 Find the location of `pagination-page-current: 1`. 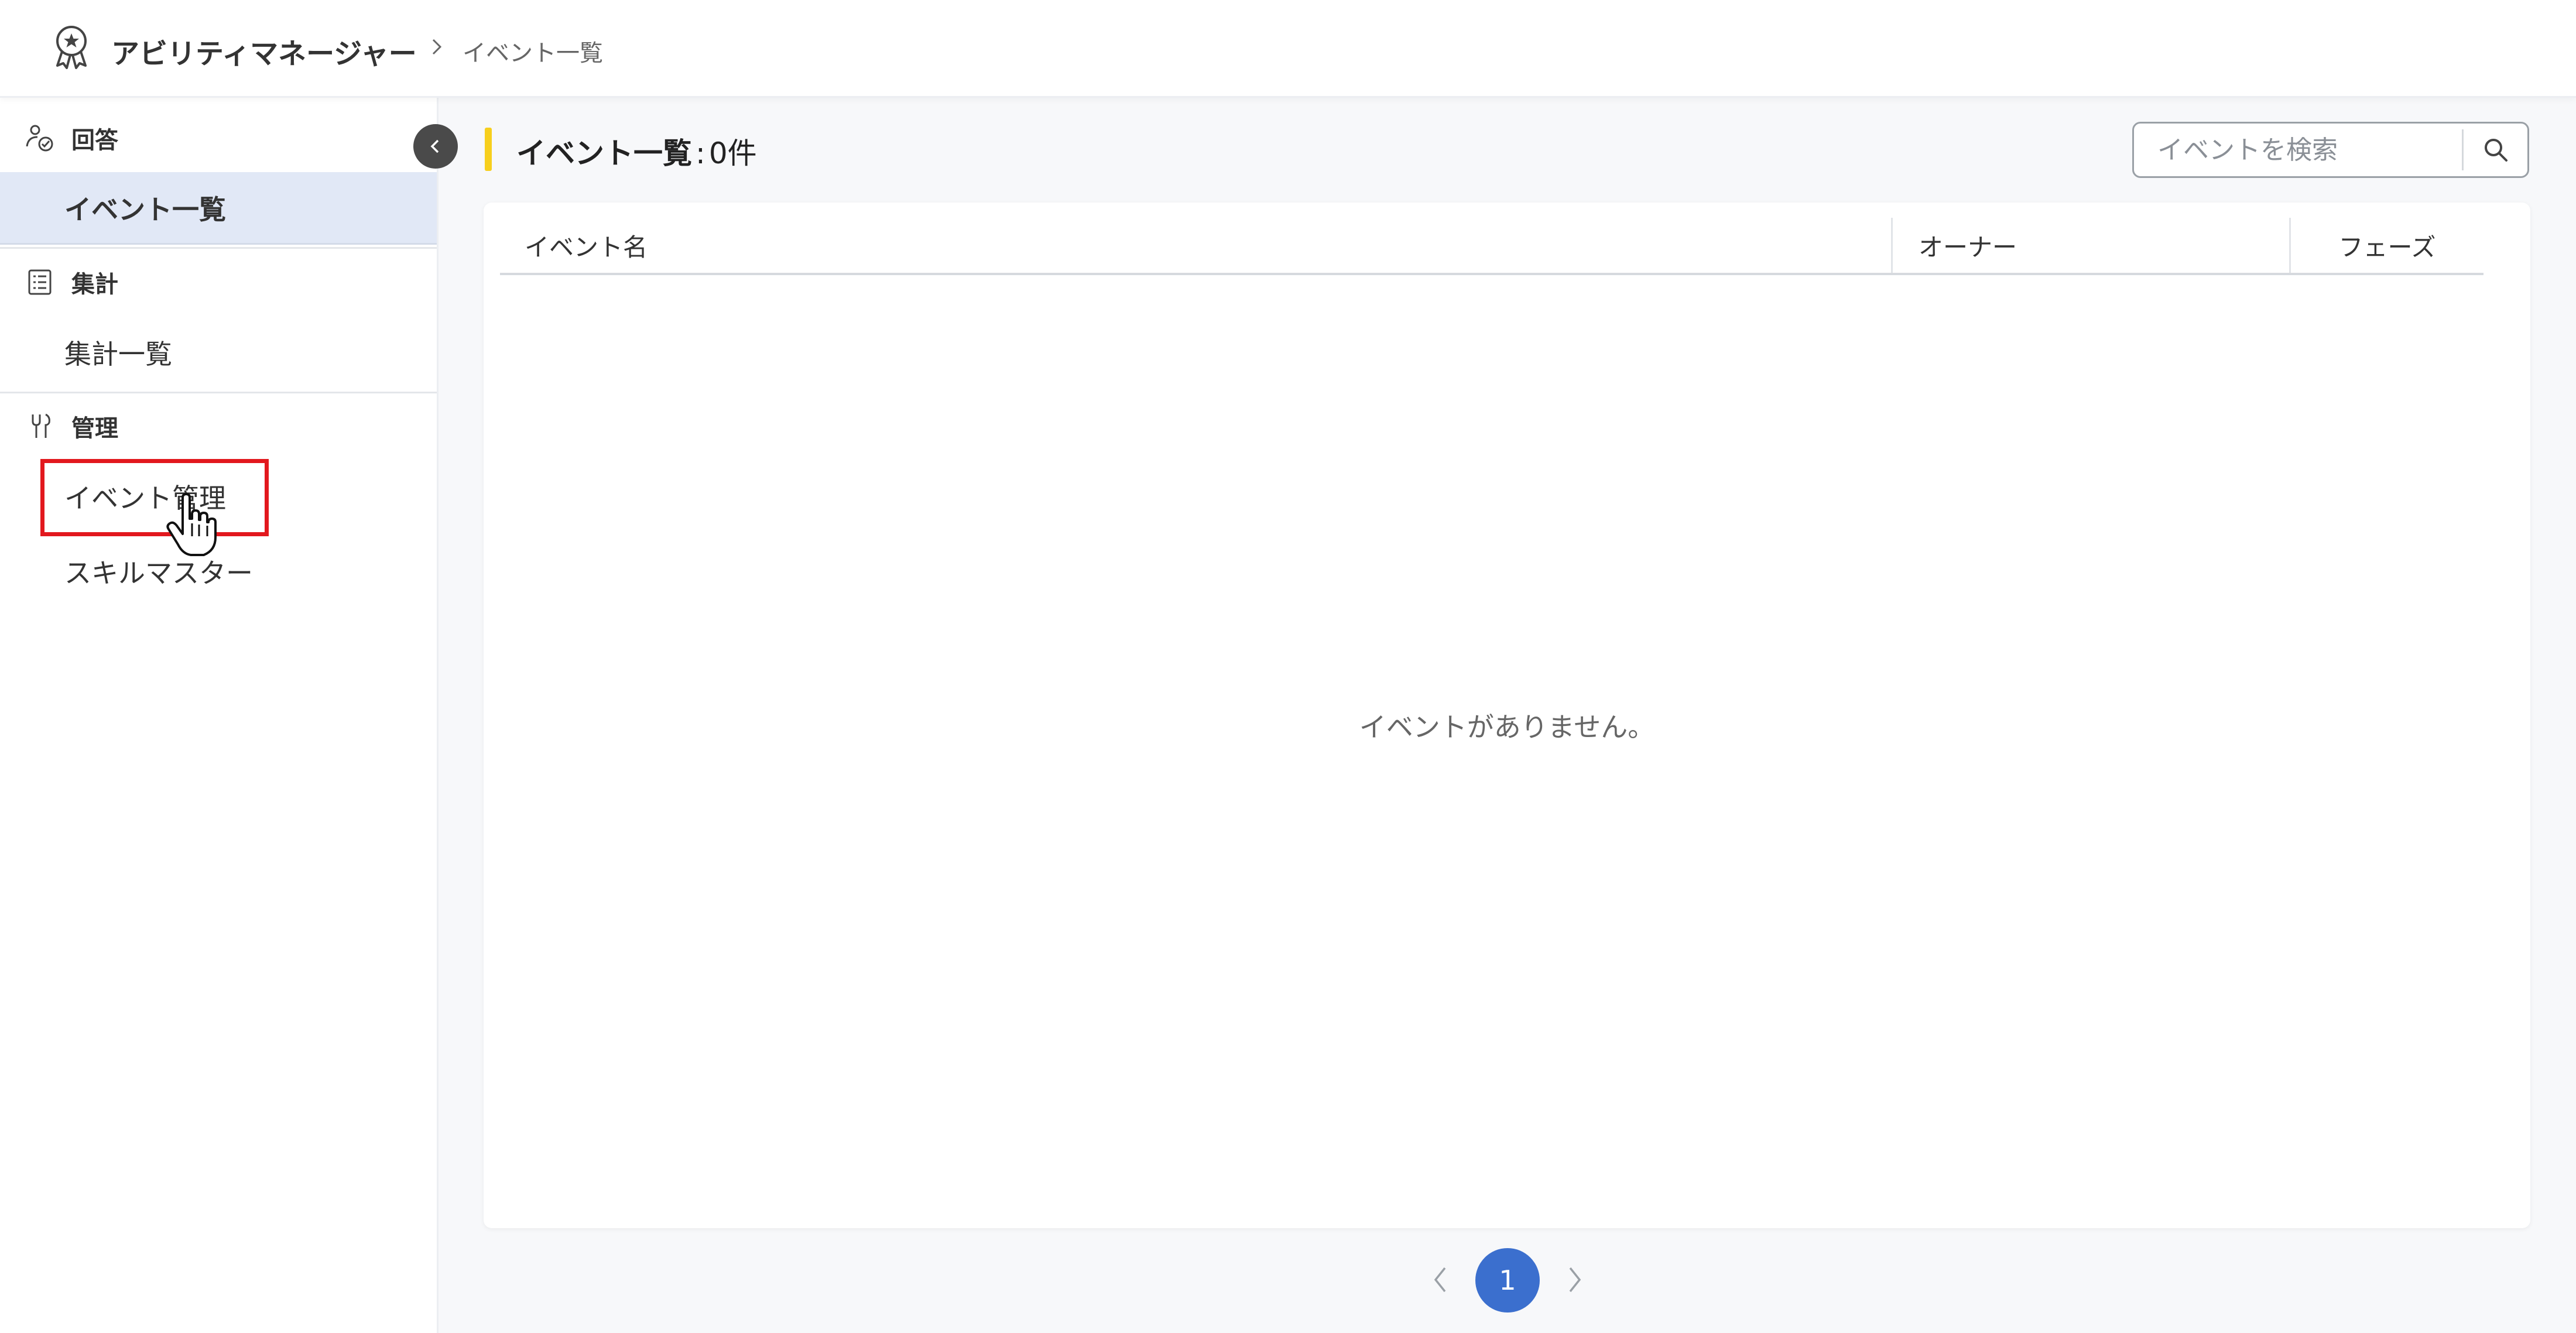

pagination-page-current: 1 is located at coordinates (1507, 1280).